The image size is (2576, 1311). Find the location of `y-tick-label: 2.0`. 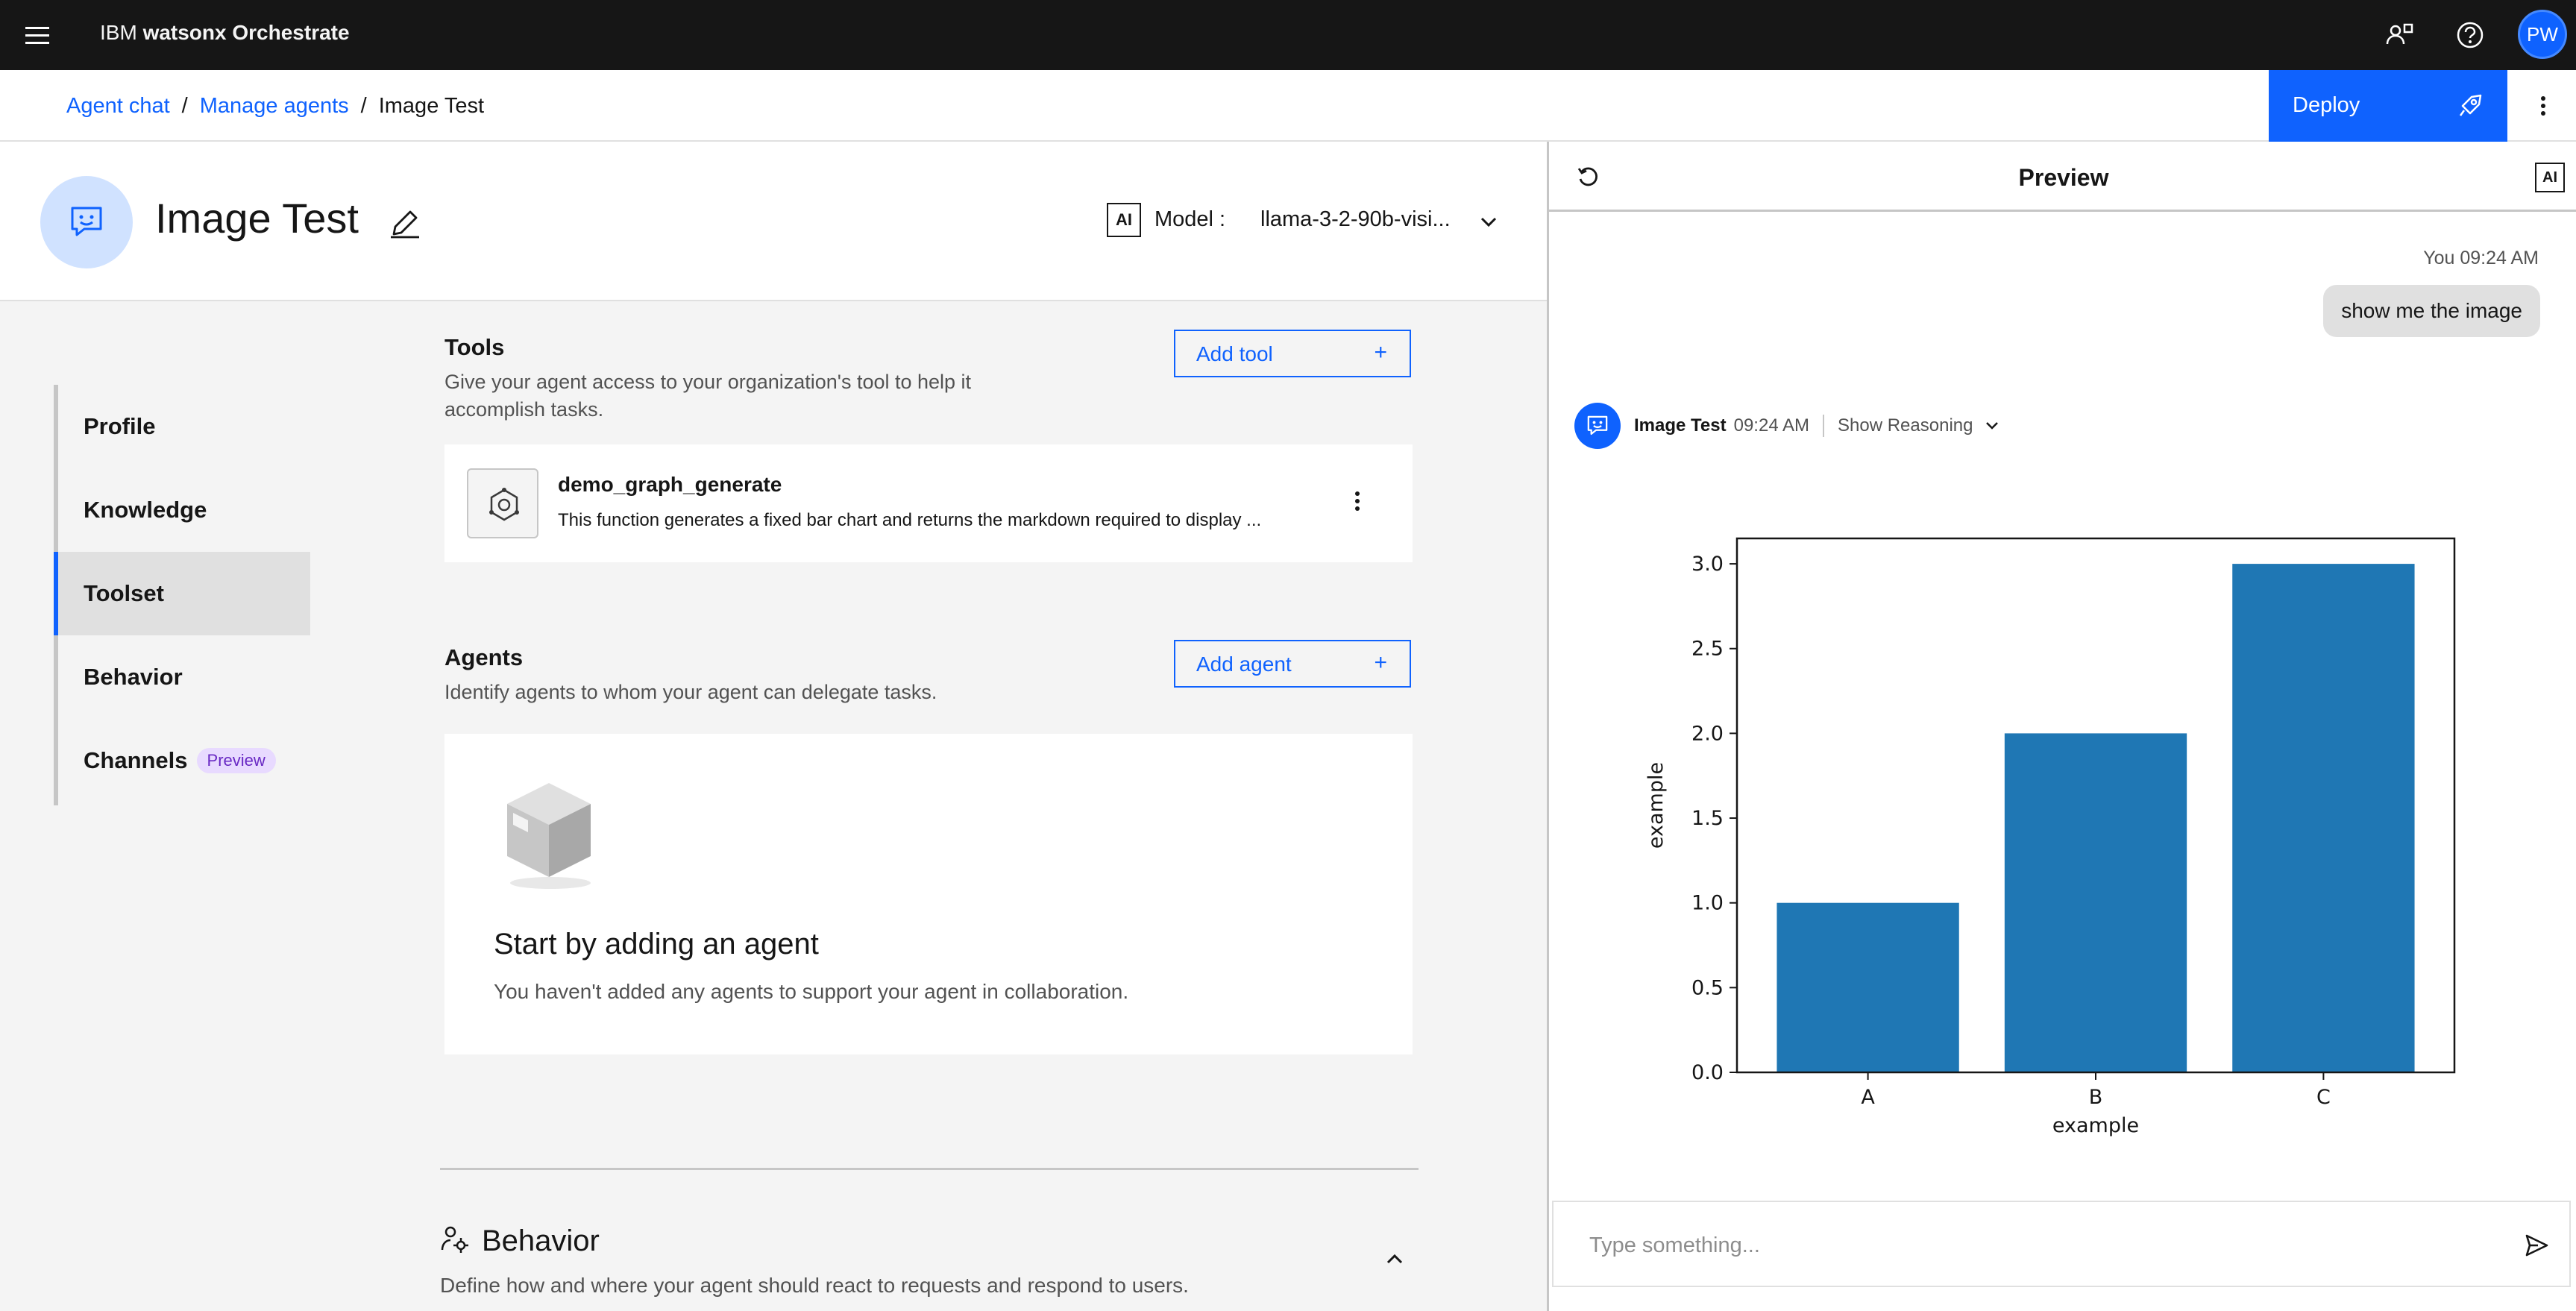

y-tick-label: 2.0 is located at coordinates (1708, 733).